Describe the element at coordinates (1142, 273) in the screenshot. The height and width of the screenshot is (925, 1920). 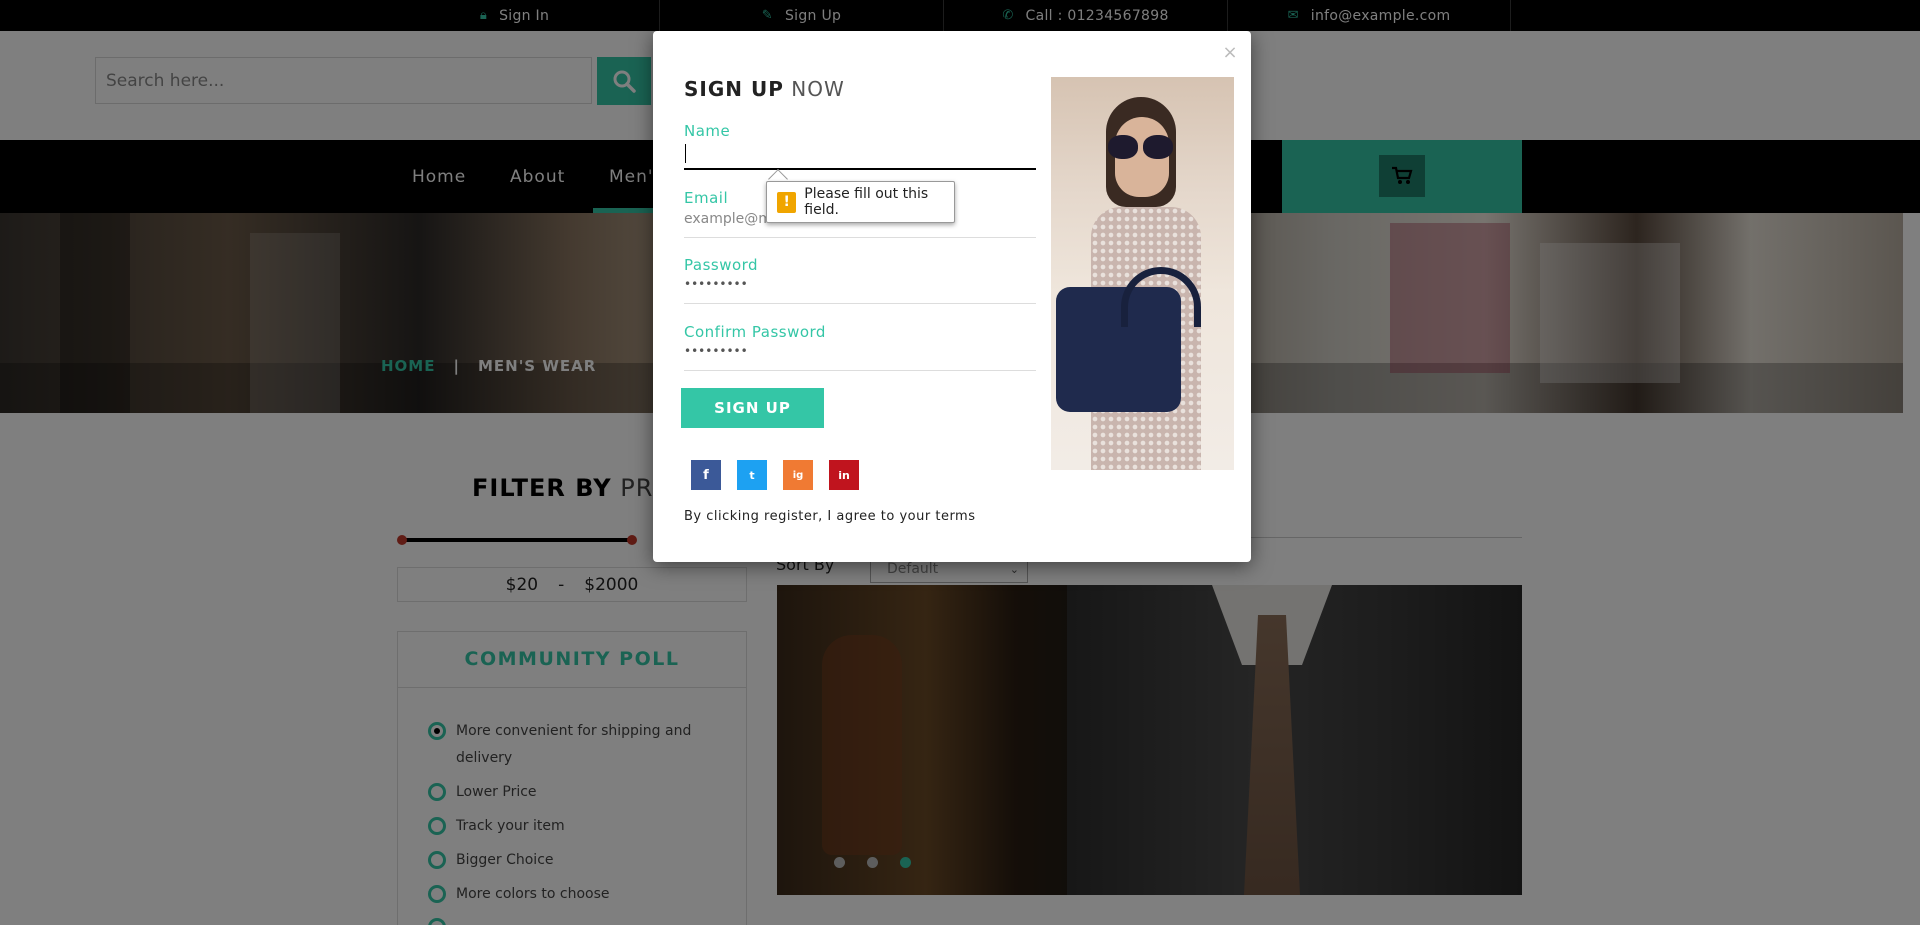
I see `model-photo` at that location.